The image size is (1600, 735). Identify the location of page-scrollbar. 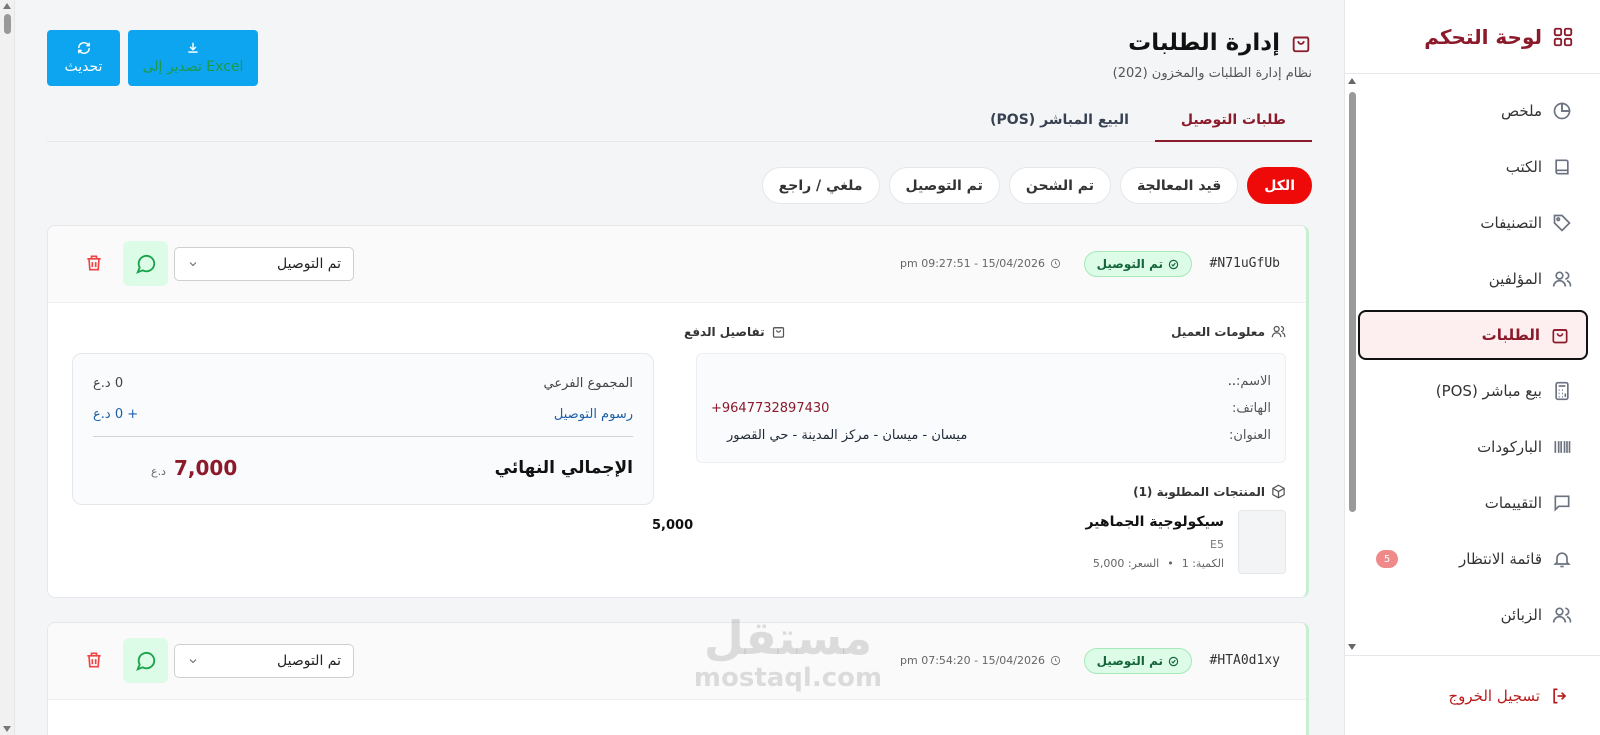
(7, 367).